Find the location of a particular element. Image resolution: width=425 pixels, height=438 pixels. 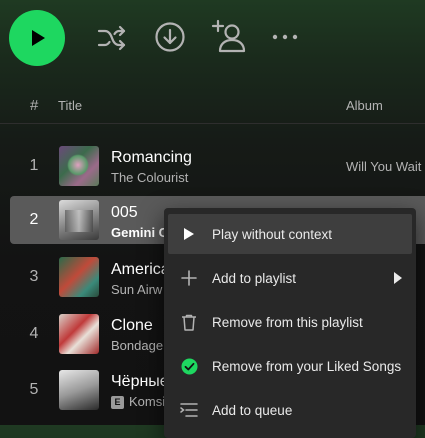

explicit-badge: E is located at coordinates (117, 403).